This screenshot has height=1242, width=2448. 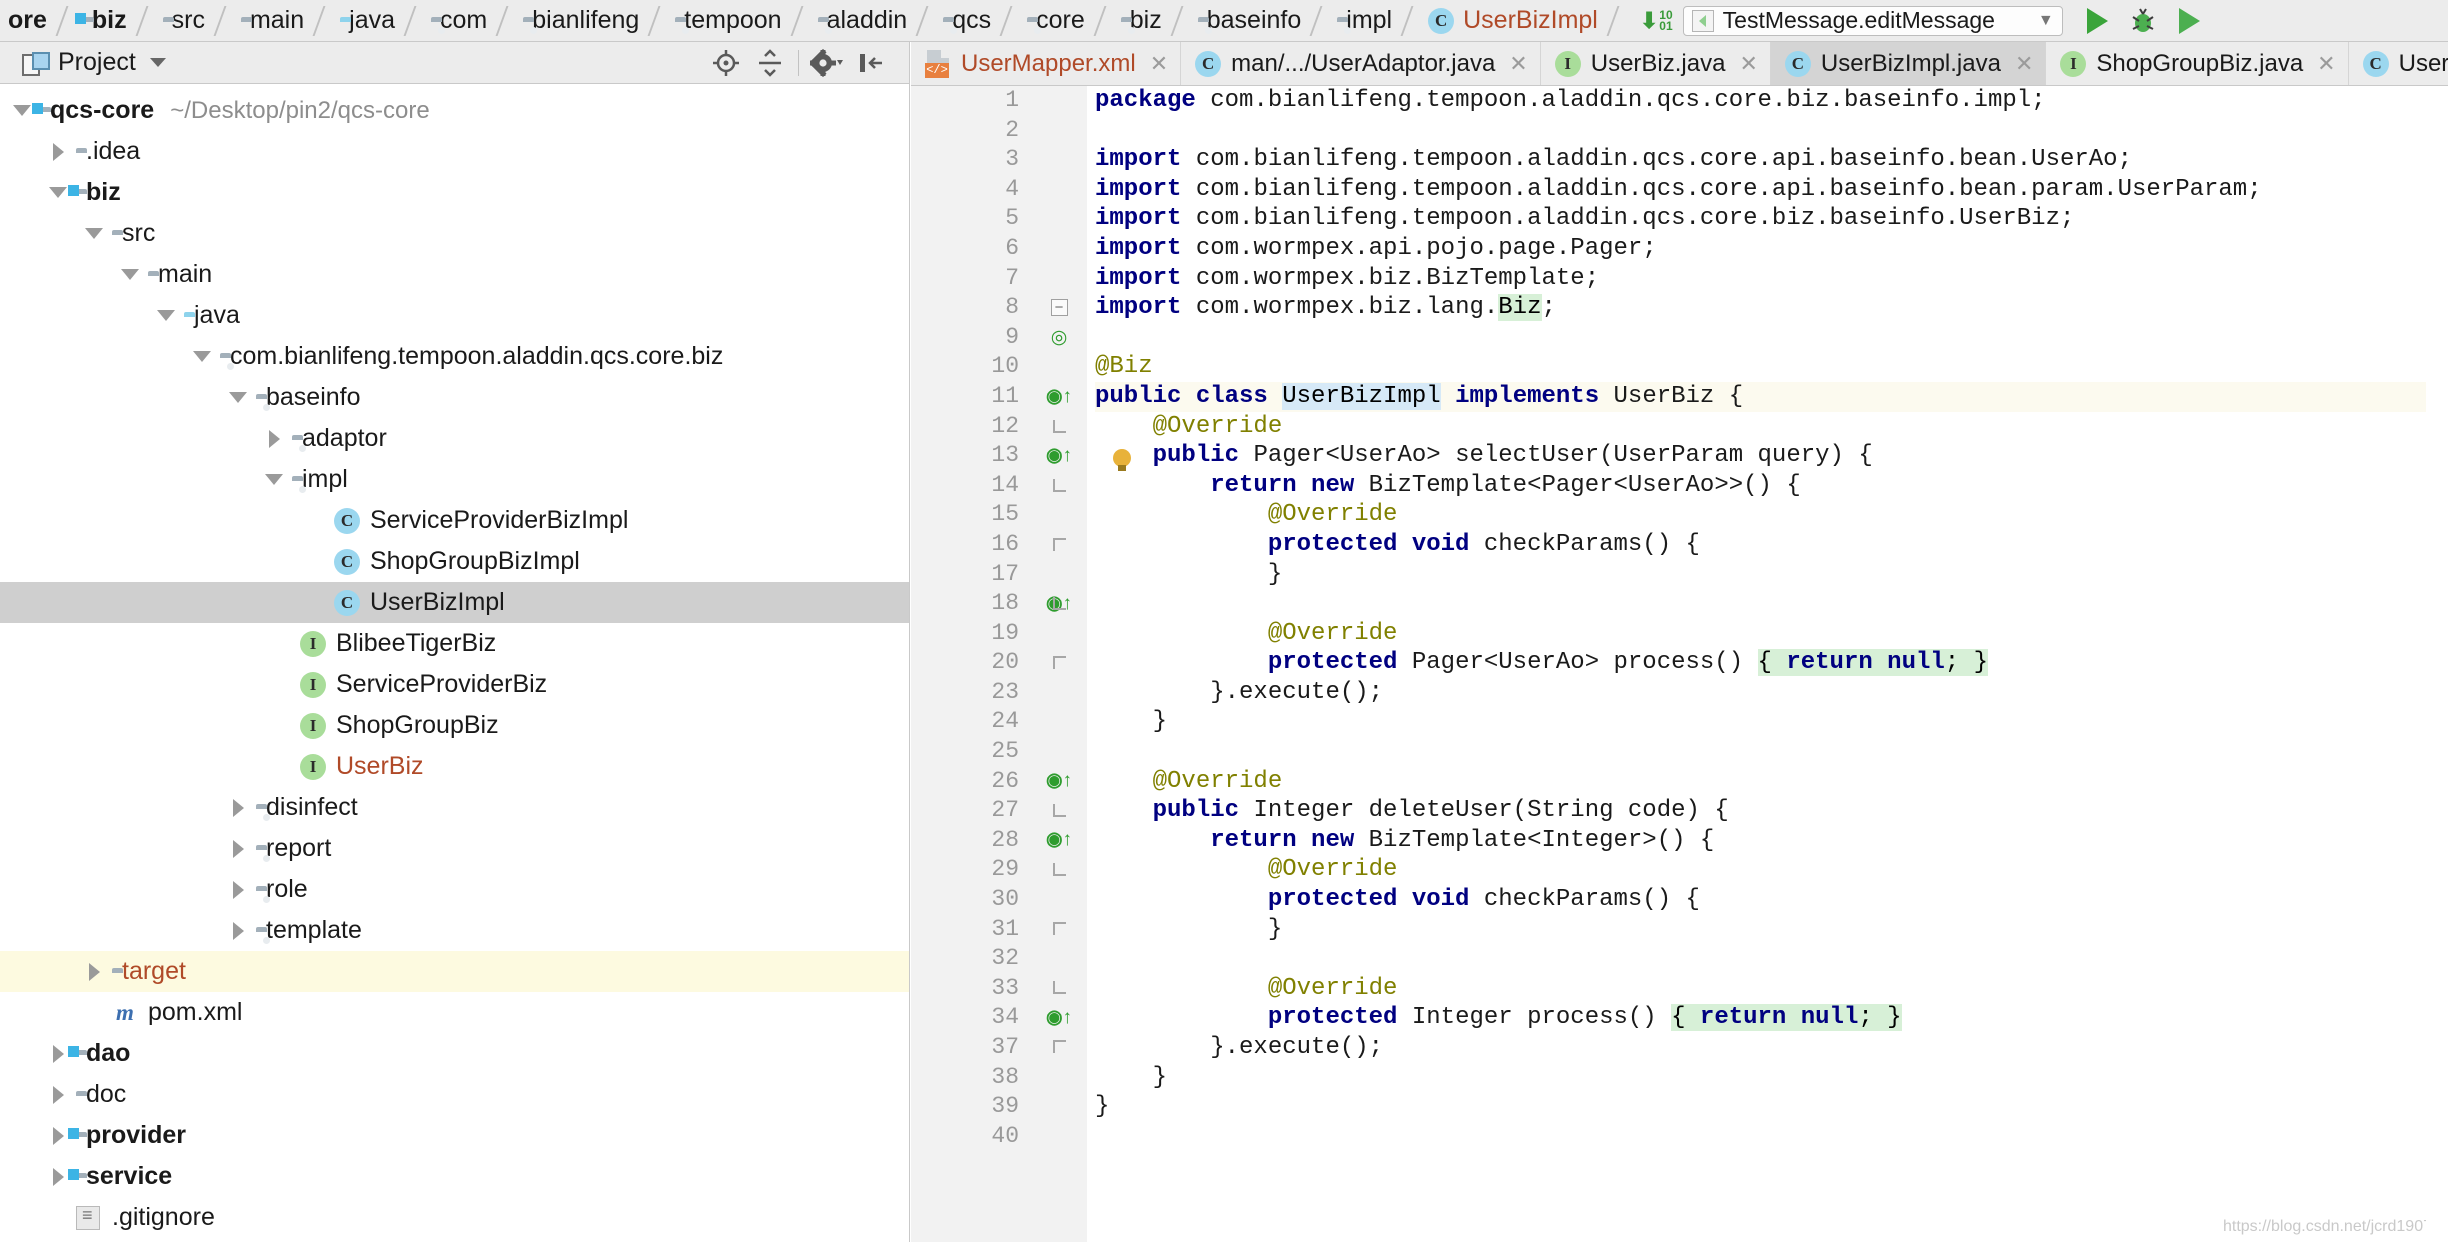 What do you see at coordinates (454, 192) in the screenshot?
I see `tree-row-biz: biz` at bounding box center [454, 192].